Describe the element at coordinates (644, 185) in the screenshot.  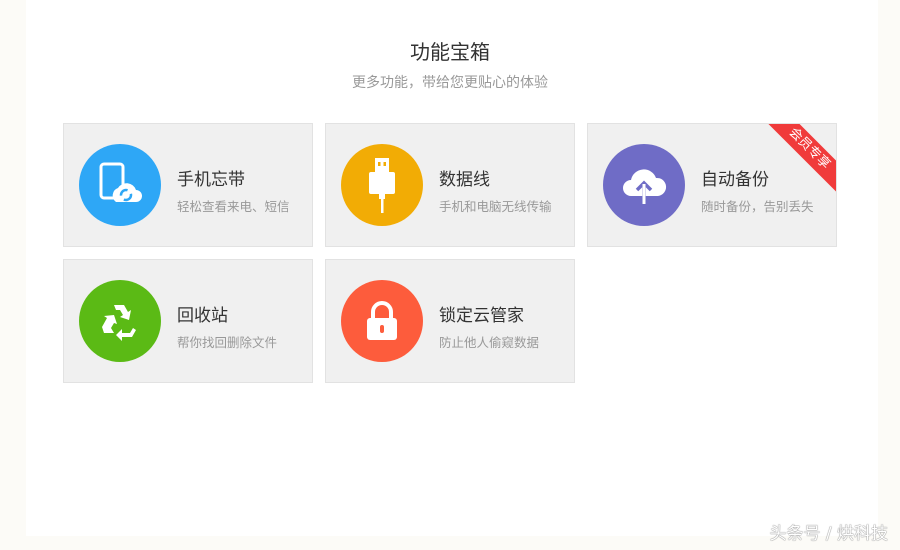
I see `cloud-upload-icon` at that location.